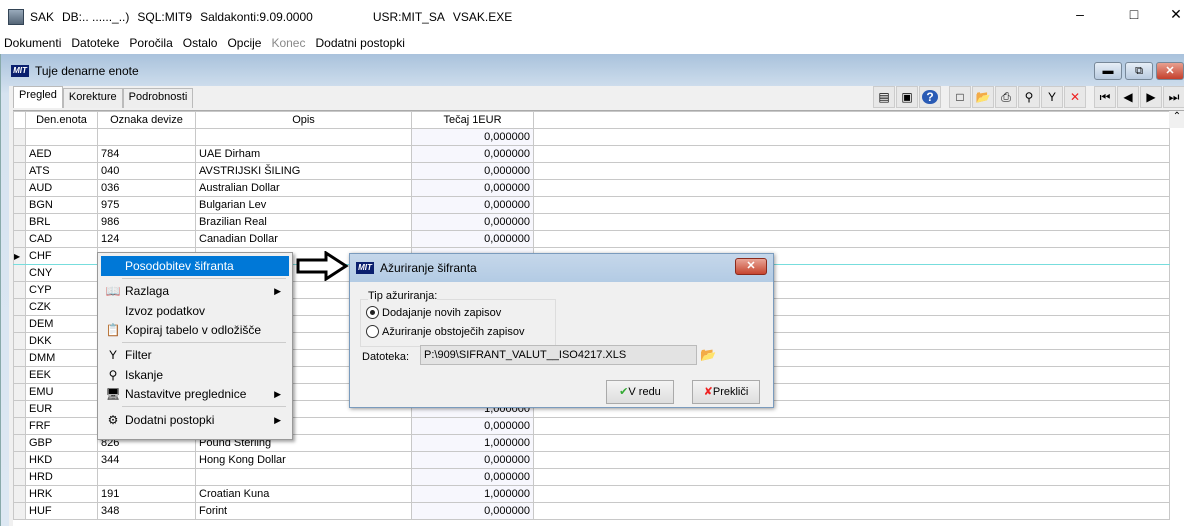 The image size is (1184, 526). I want to click on cell-opis: Brazilian Real, so click(303, 222).